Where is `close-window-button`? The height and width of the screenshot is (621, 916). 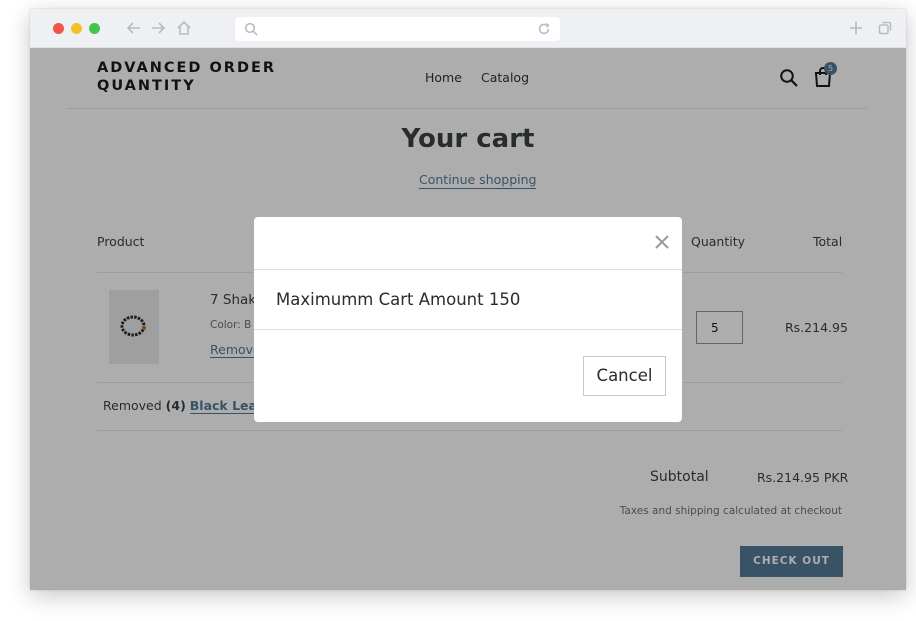 close-window-button is located at coordinates (58, 28).